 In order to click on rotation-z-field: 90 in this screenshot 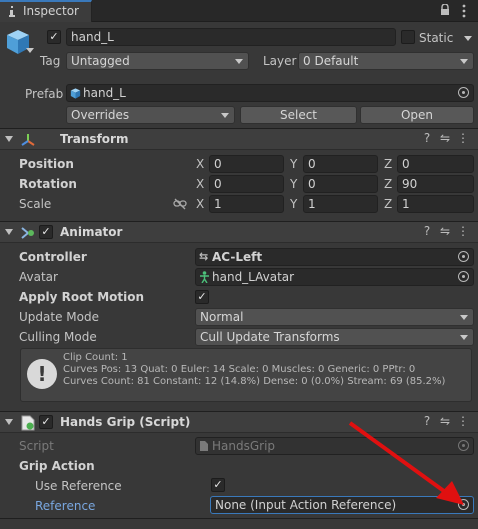, I will do `click(435, 184)`.